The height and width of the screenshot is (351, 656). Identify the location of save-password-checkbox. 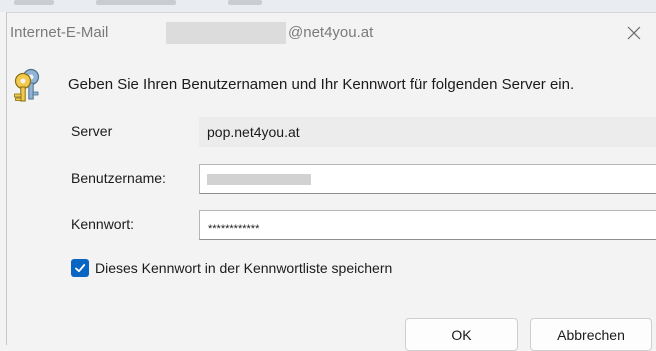
(80, 268).